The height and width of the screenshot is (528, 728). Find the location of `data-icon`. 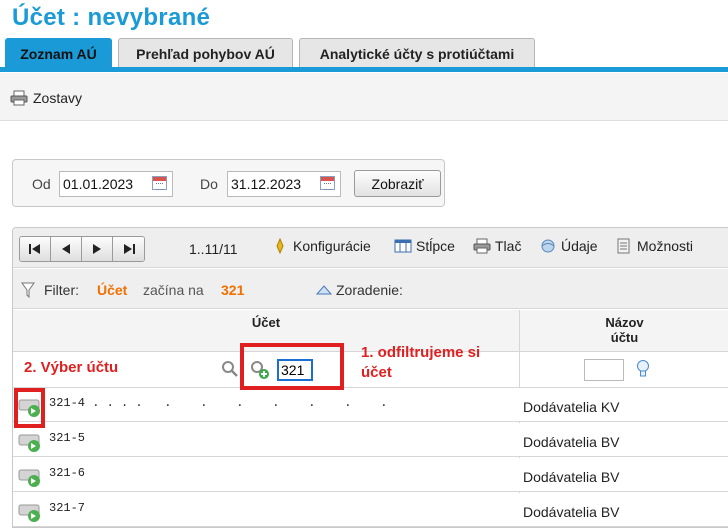

data-icon is located at coordinates (548, 246).